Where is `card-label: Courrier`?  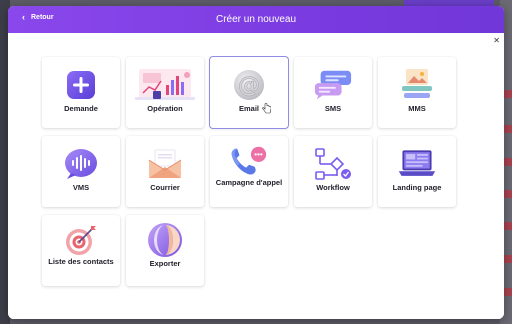
card-label: Courrier is located at coordinates (165, 187).